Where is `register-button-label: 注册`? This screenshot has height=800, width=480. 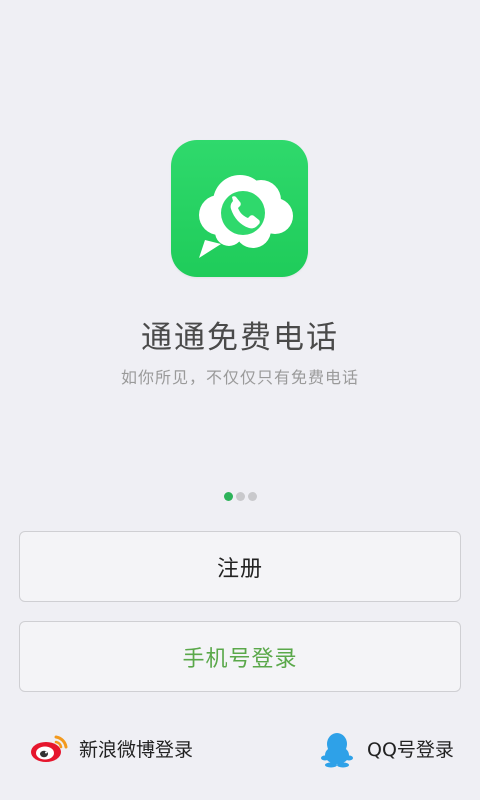 register-button-label: 注册 is located at coordinates (239, 569).